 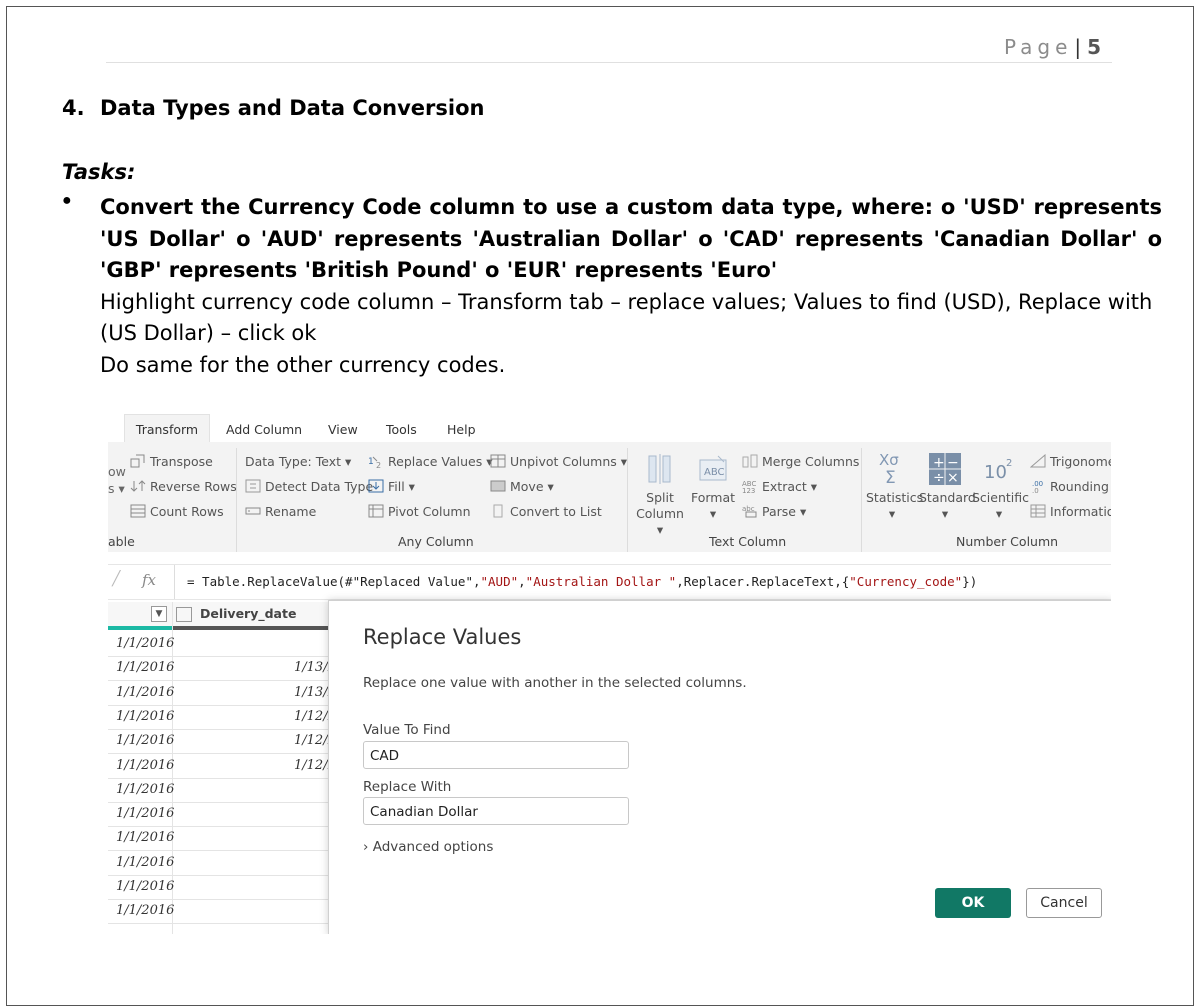 I want to click on value-to-find-input: CAD, so click(x=496, y=755).